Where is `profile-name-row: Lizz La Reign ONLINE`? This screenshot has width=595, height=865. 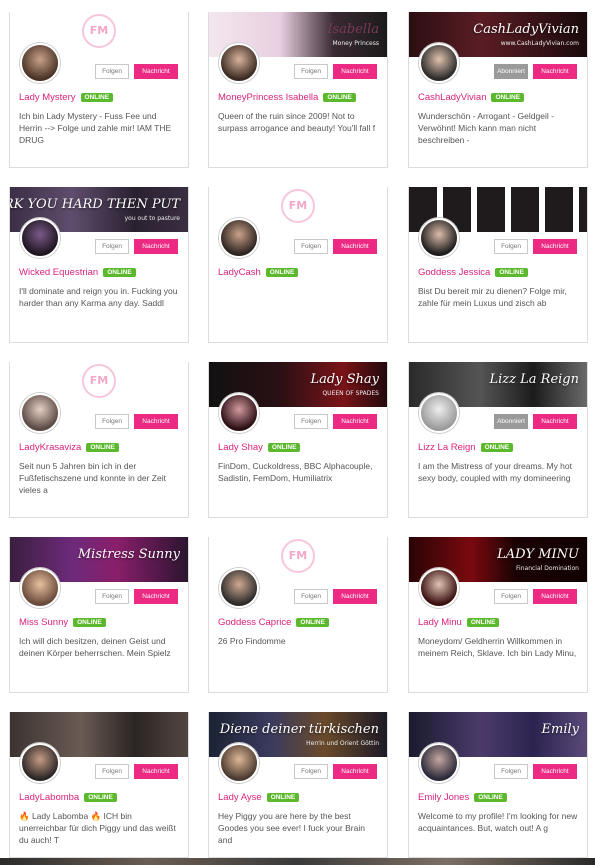
profile-name-row: Lizz La Reign ONLINE is located at coordinates (466, 447).